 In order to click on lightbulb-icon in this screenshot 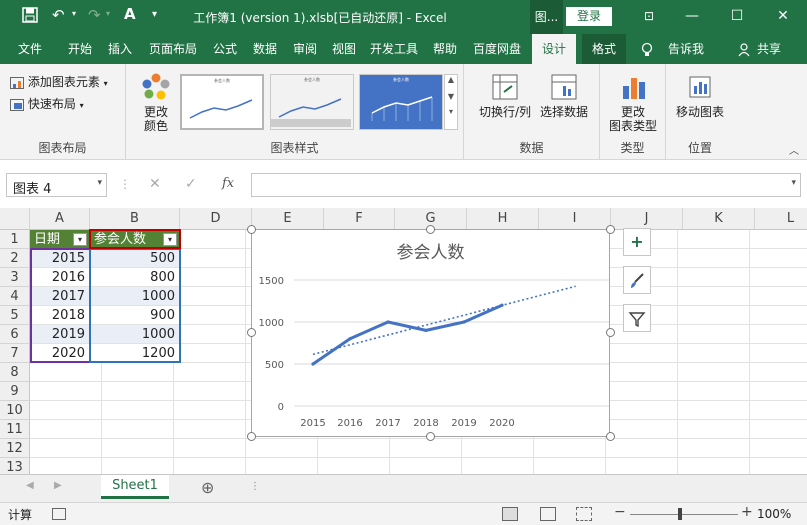, I will do `click(647, 49)`.